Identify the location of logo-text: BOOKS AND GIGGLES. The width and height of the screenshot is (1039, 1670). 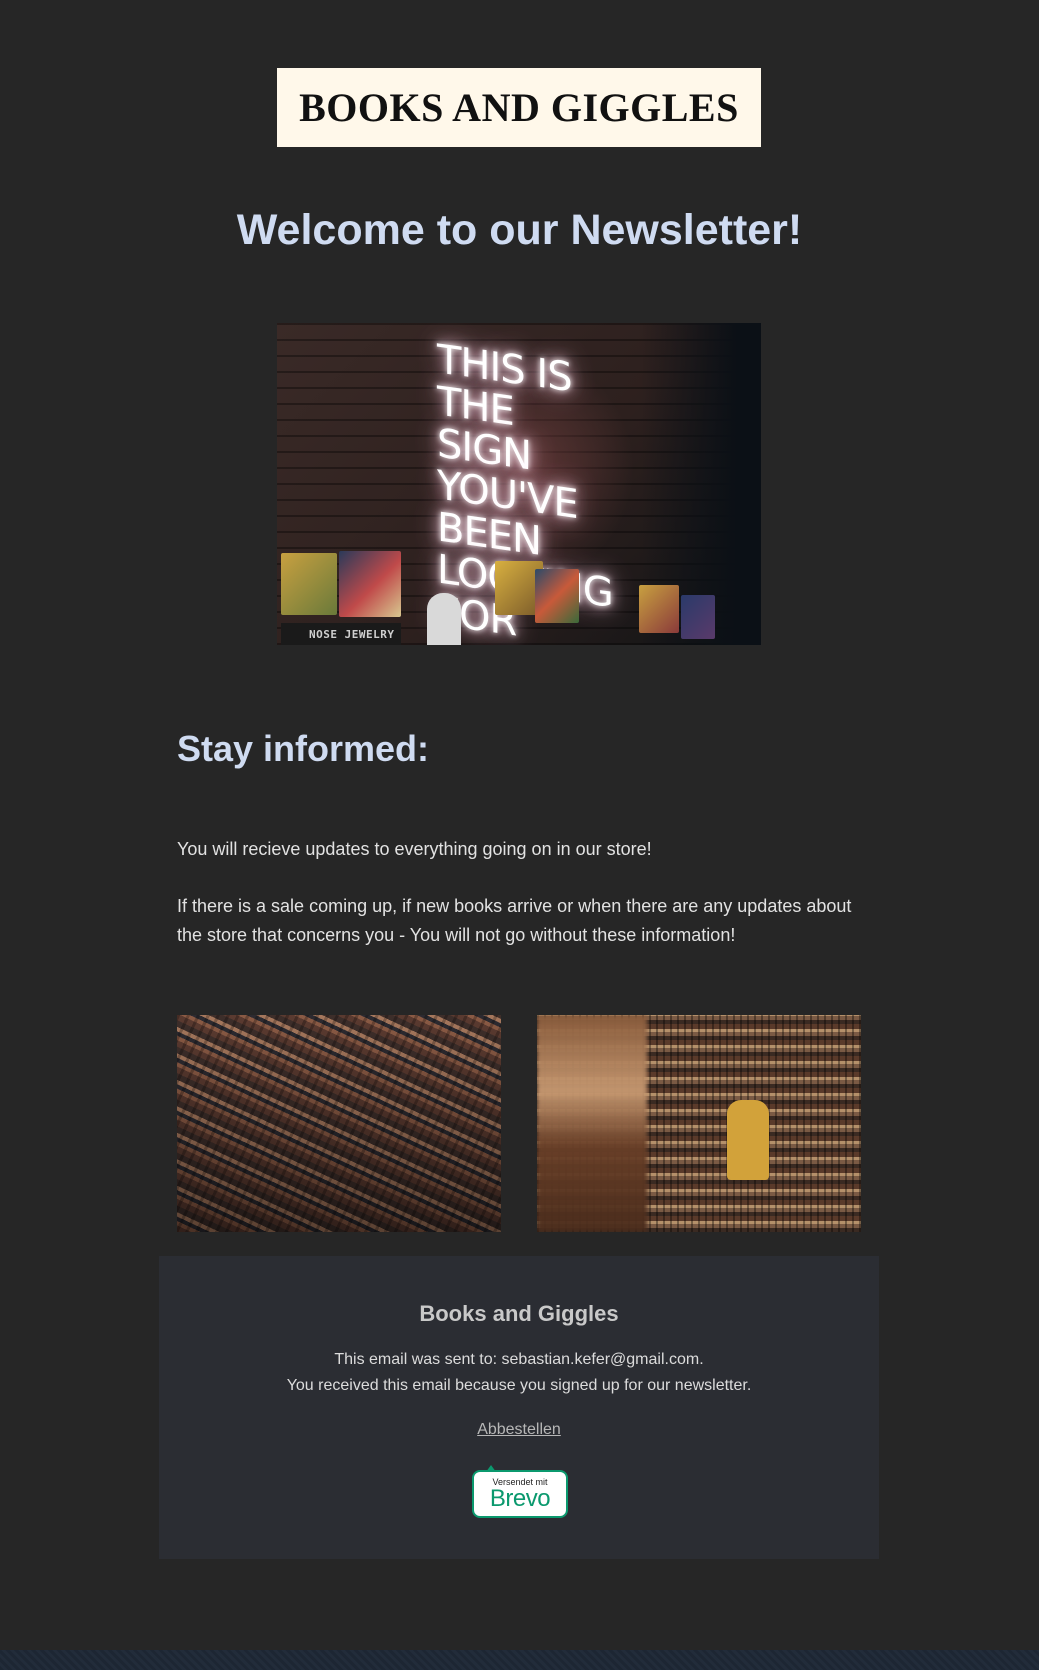
(519, 107).